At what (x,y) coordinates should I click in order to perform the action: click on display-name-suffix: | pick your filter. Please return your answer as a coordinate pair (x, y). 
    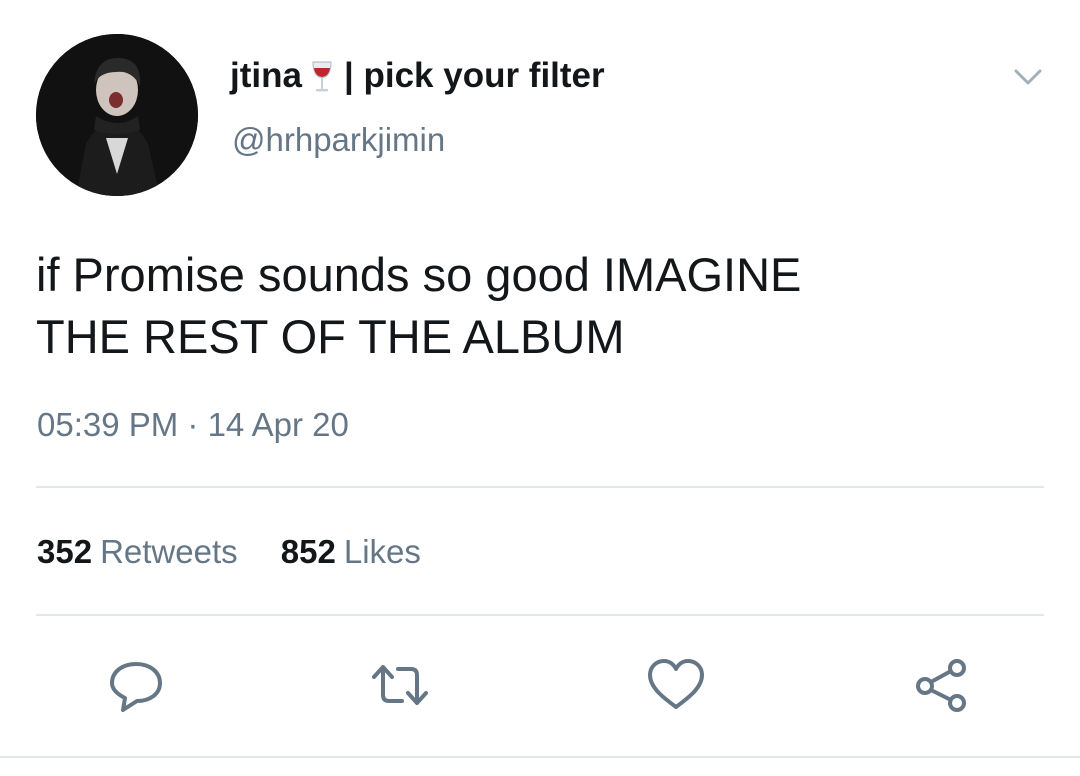
    Looking at the image, I should click on (474, 75).